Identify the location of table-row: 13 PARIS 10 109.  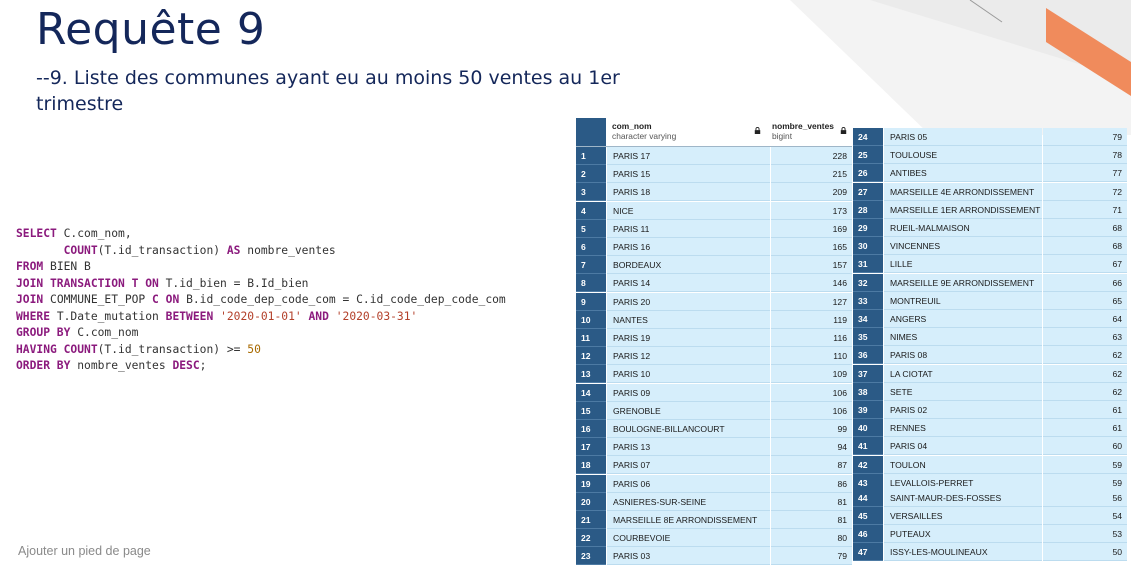
(714, 374).